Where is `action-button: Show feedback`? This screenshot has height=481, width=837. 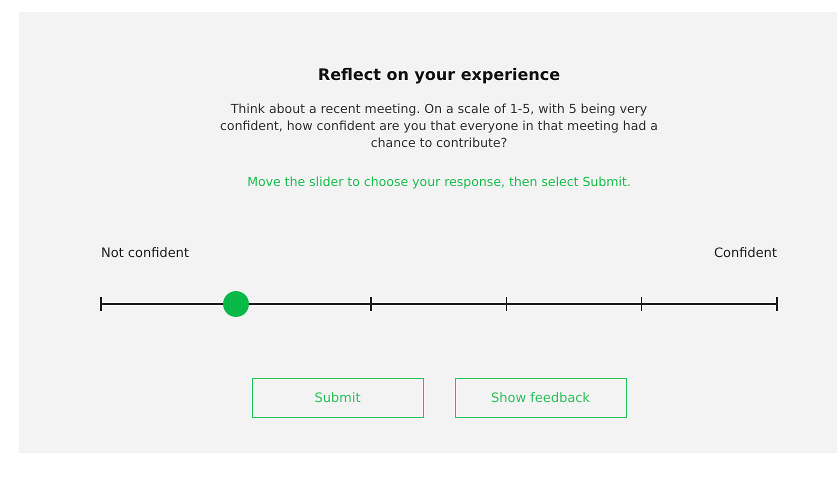
action-button: Show feedback is located at coordinates (540, 398).